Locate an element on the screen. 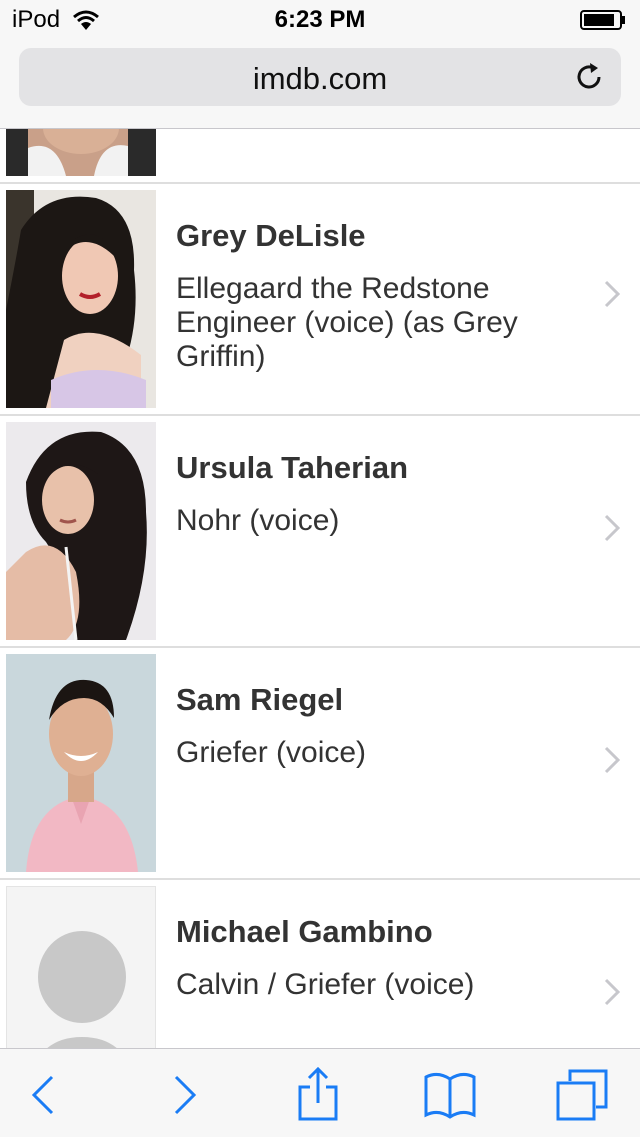  list-item: Michael Gambino Calvin / Griefer (voice) is located at coordinates (320, 964).